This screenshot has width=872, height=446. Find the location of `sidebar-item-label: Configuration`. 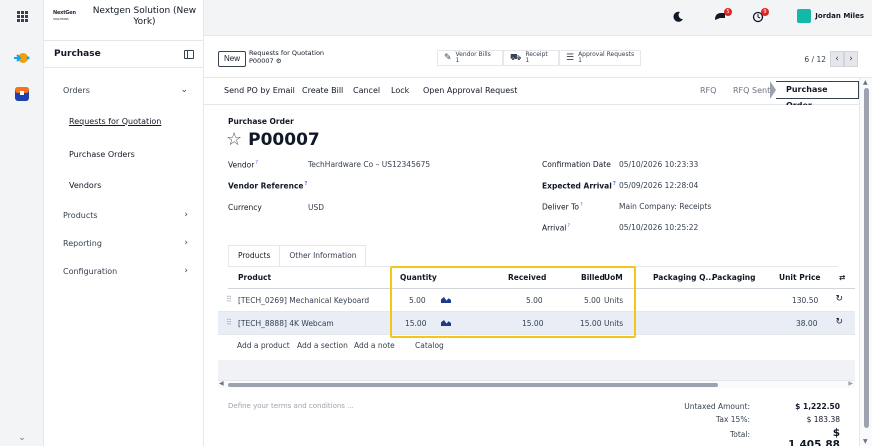

sidebar-item-label: Configuration is located at coordinates (90, 271).